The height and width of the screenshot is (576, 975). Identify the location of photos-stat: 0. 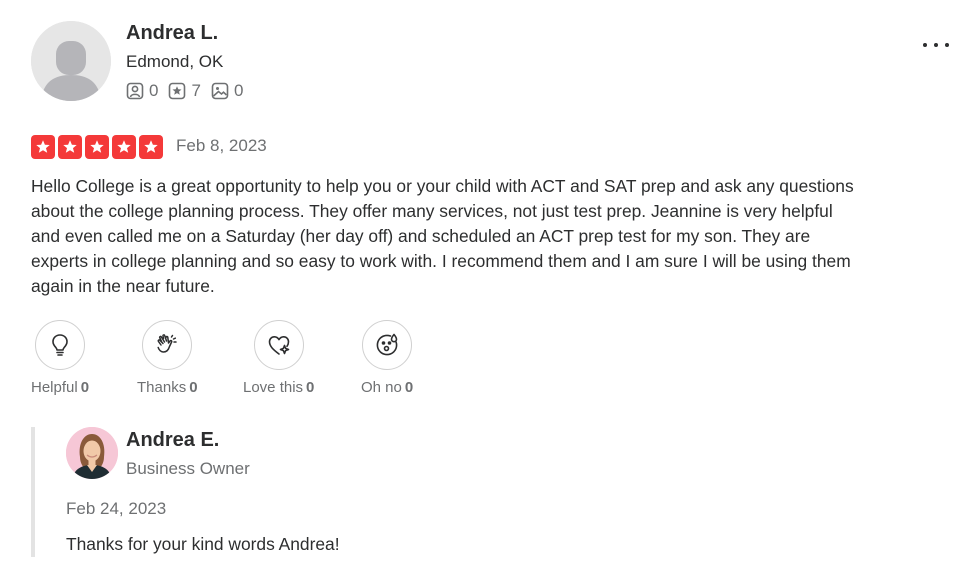
(227, 91).